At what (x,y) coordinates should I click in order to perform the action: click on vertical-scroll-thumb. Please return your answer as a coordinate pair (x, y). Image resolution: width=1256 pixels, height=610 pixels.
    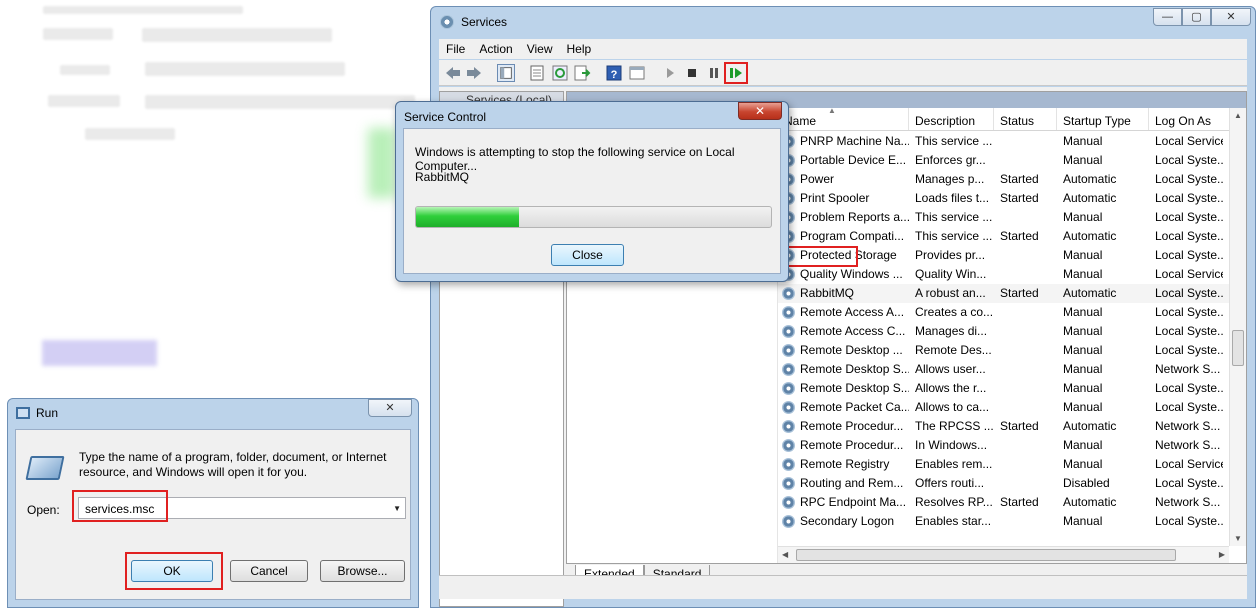
    Looking at the image, I should click on (1238, 348).